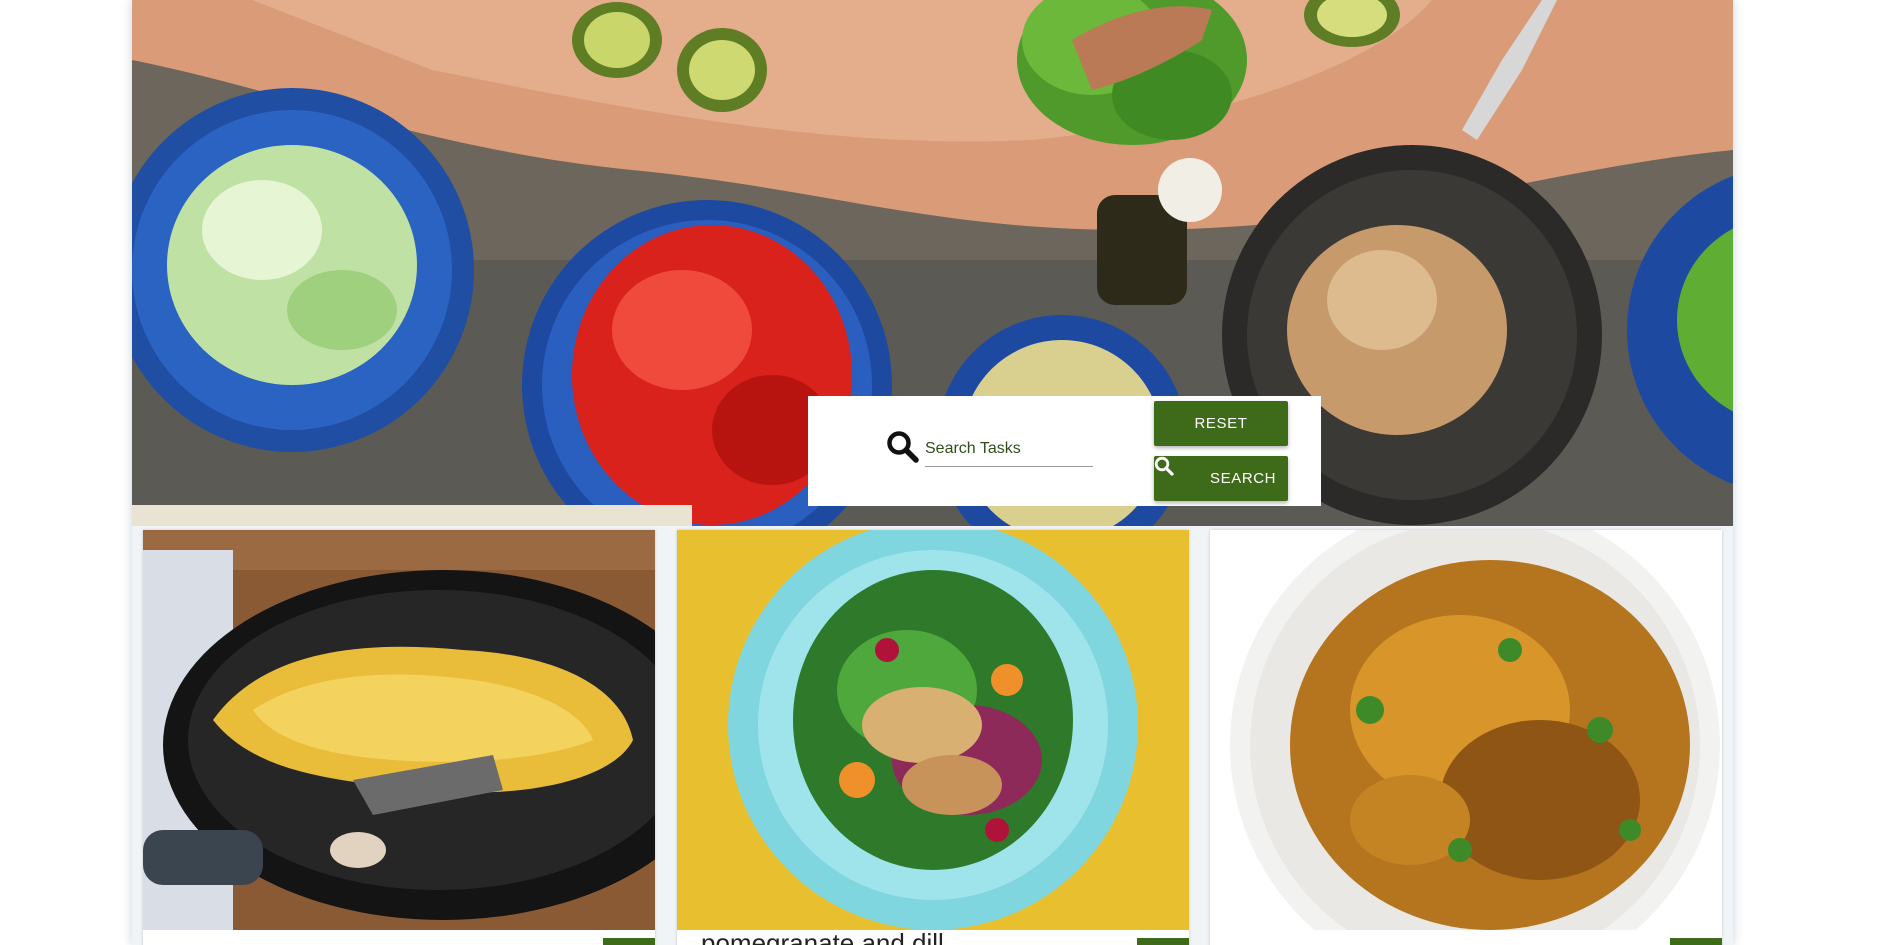  I want to click on reset-button-label: RESET, so click(1221, 423).